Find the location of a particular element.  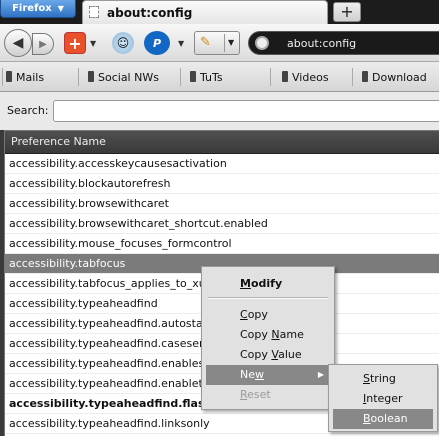

tab-bar: Firefox ▼ about:config + is located at coordinates (219, 12).